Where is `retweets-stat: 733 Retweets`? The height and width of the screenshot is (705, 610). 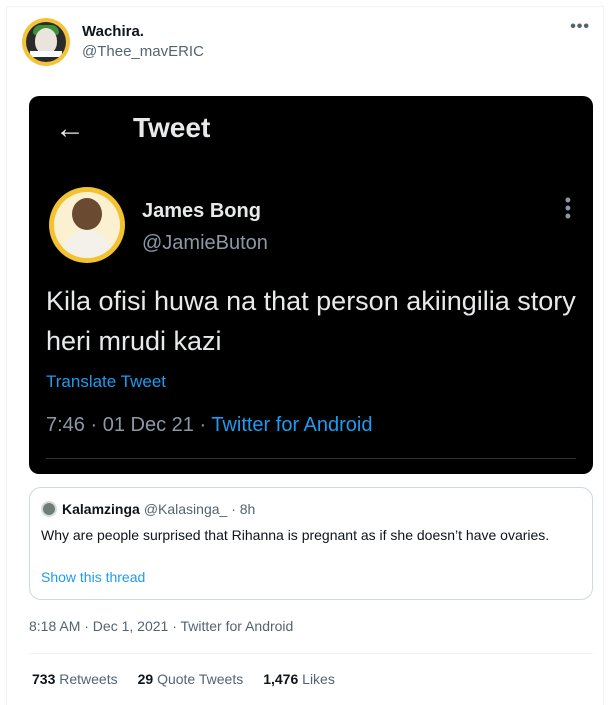
retweets-stat: 733 Retweets is located at coordinates (75, 679).